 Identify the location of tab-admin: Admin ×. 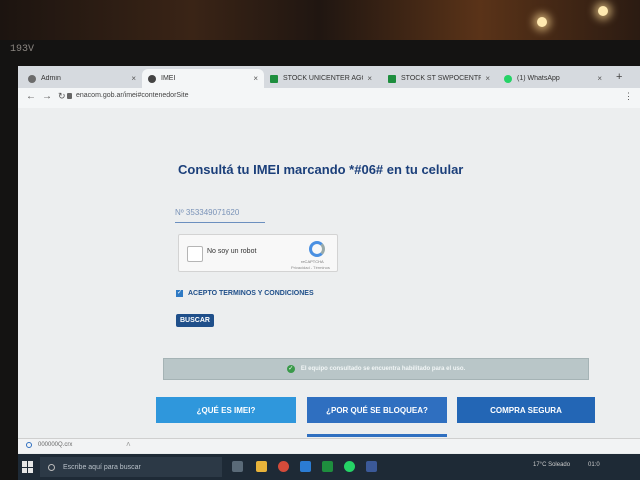
(82, 78).